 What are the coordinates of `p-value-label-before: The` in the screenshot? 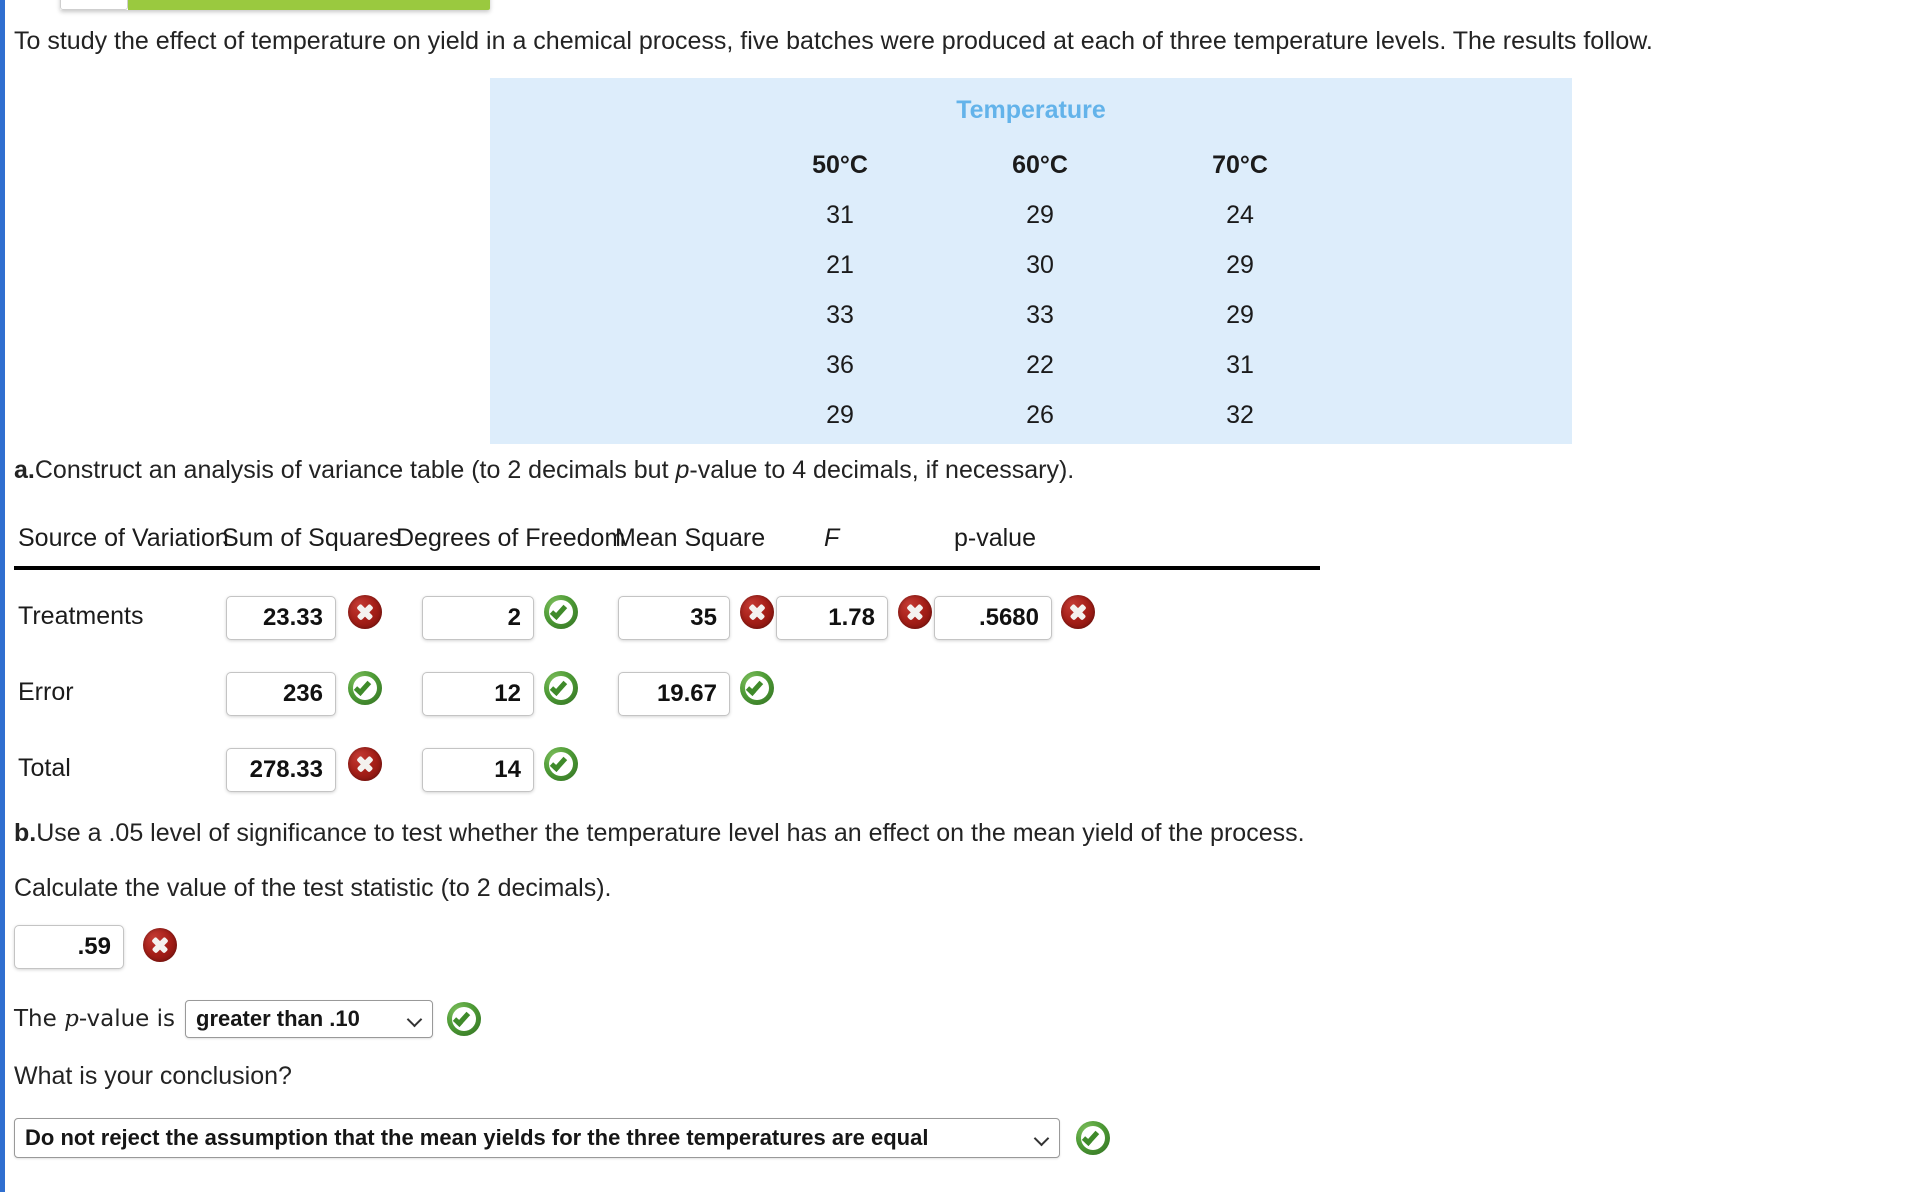 It's located at (39, 1019).